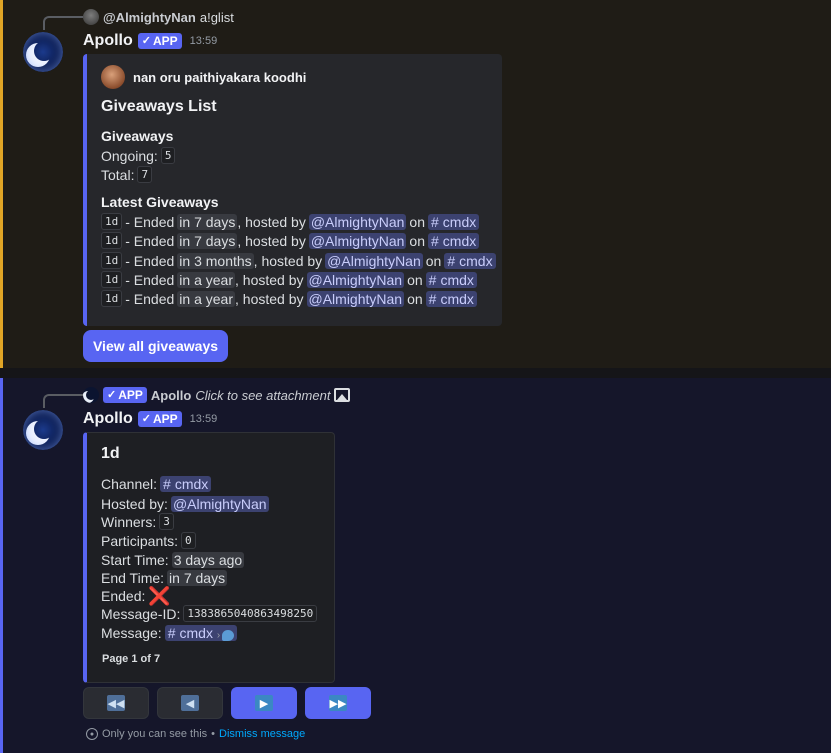 This screenshot has height=753, width=831. Describe the element at coordinates (136, 595) in the screenshot. I see `ended-row: Ended: ❌` at that location.